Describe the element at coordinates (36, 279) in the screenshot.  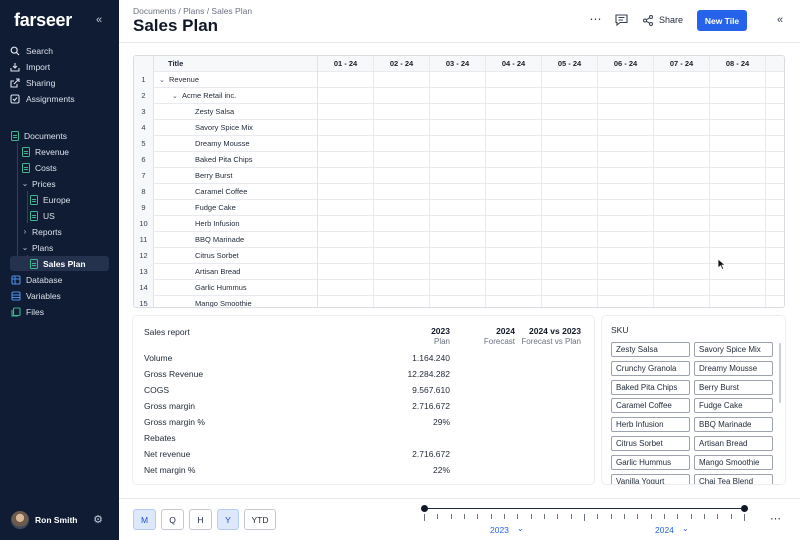
I see `tree-item-database: Database` at that location.